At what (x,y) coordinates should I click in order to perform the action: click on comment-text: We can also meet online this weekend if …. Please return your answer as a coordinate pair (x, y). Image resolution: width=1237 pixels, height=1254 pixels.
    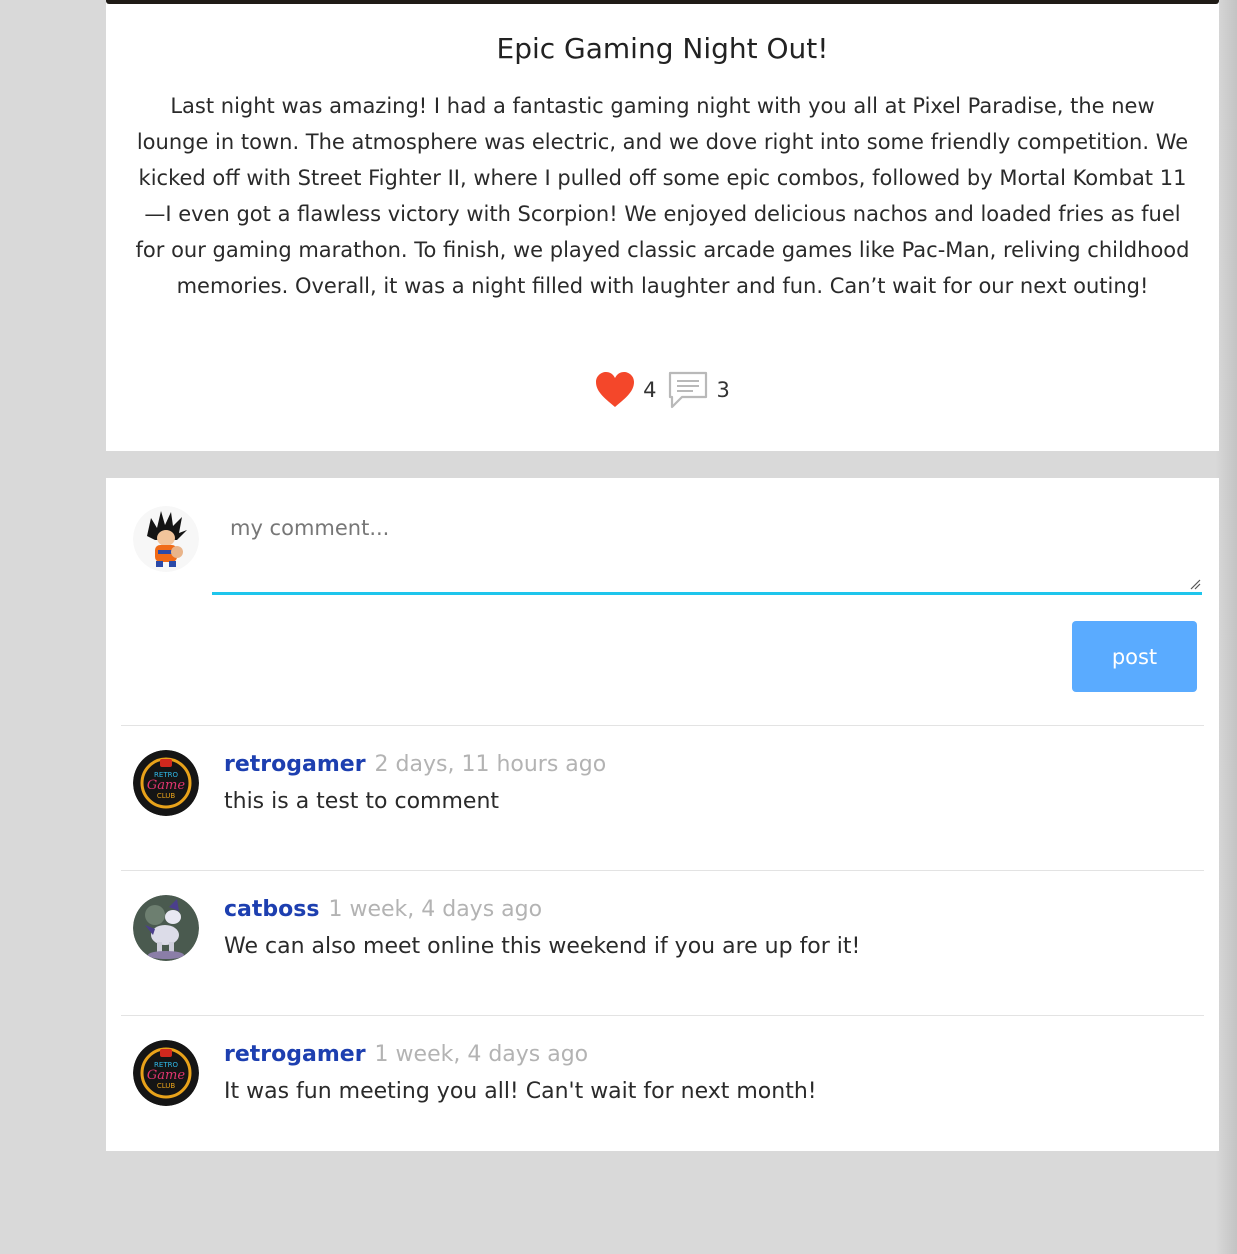
    Looking at the image, I should click on (542, 946).